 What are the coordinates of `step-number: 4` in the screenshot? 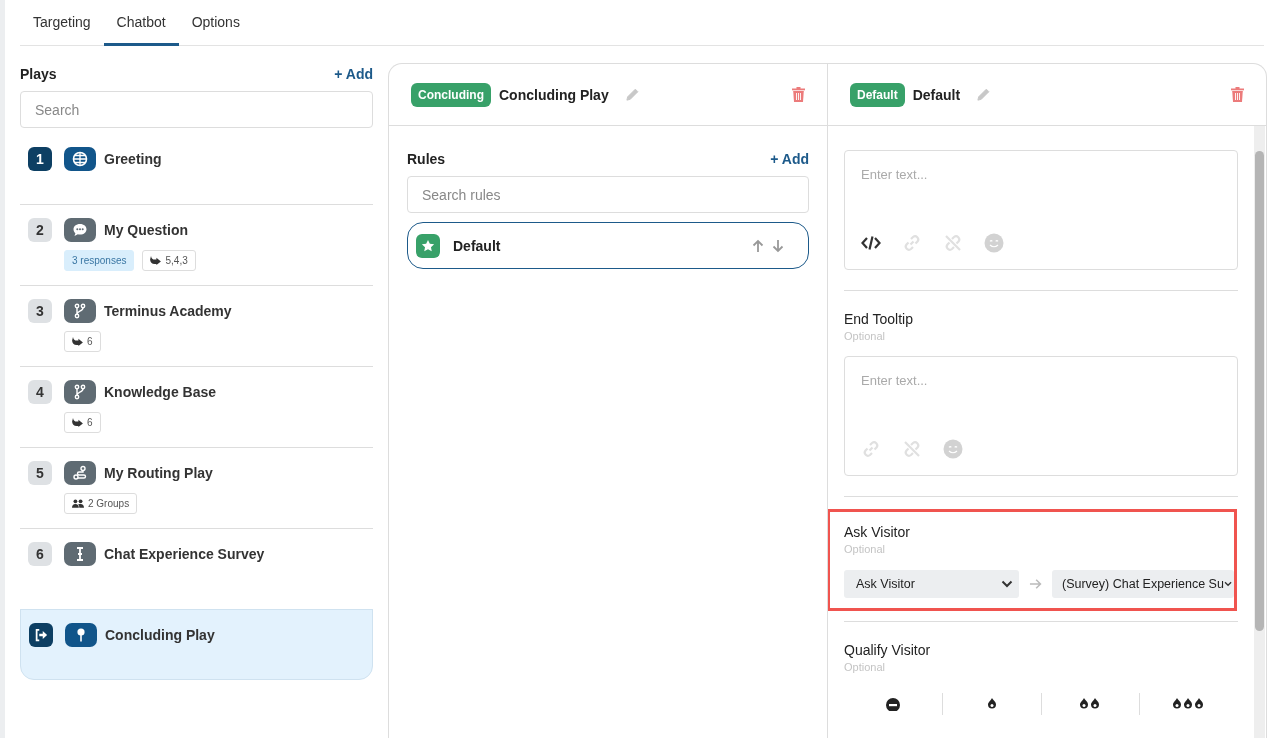 It's located at (40, 392).